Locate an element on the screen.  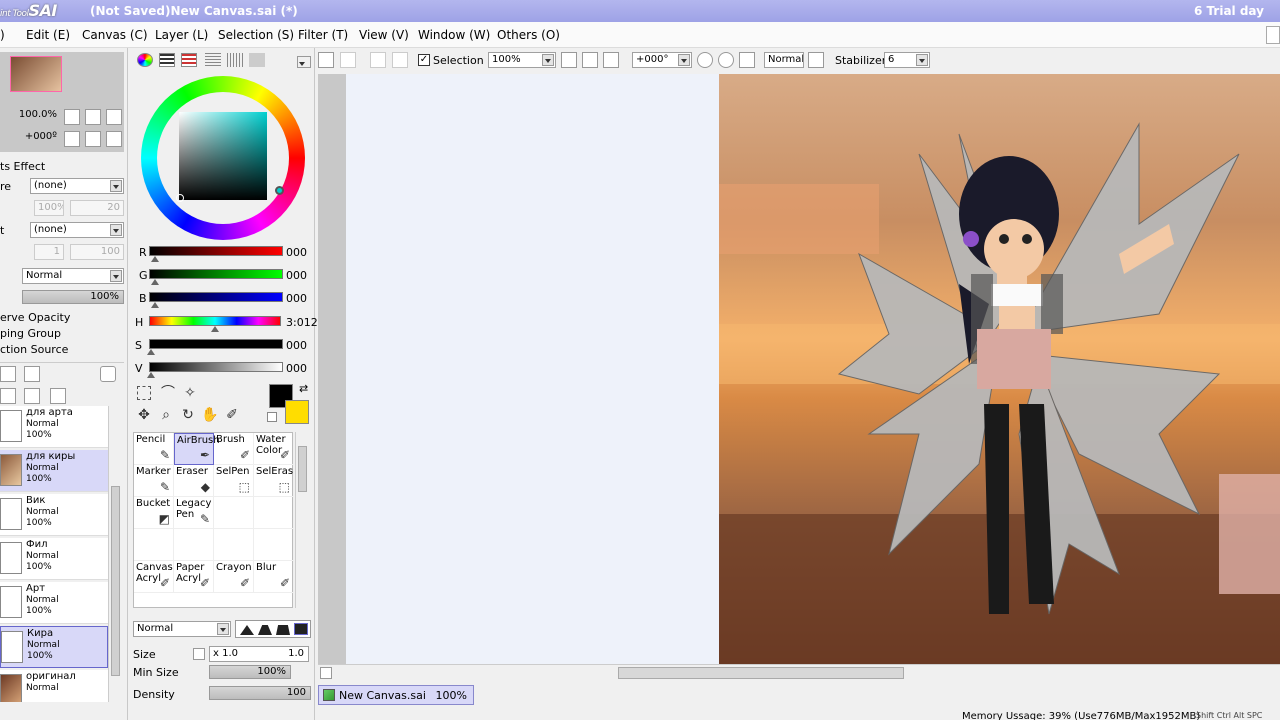
brush-size-field: x 1.0 1.0 is located at coordinates (259, 654).